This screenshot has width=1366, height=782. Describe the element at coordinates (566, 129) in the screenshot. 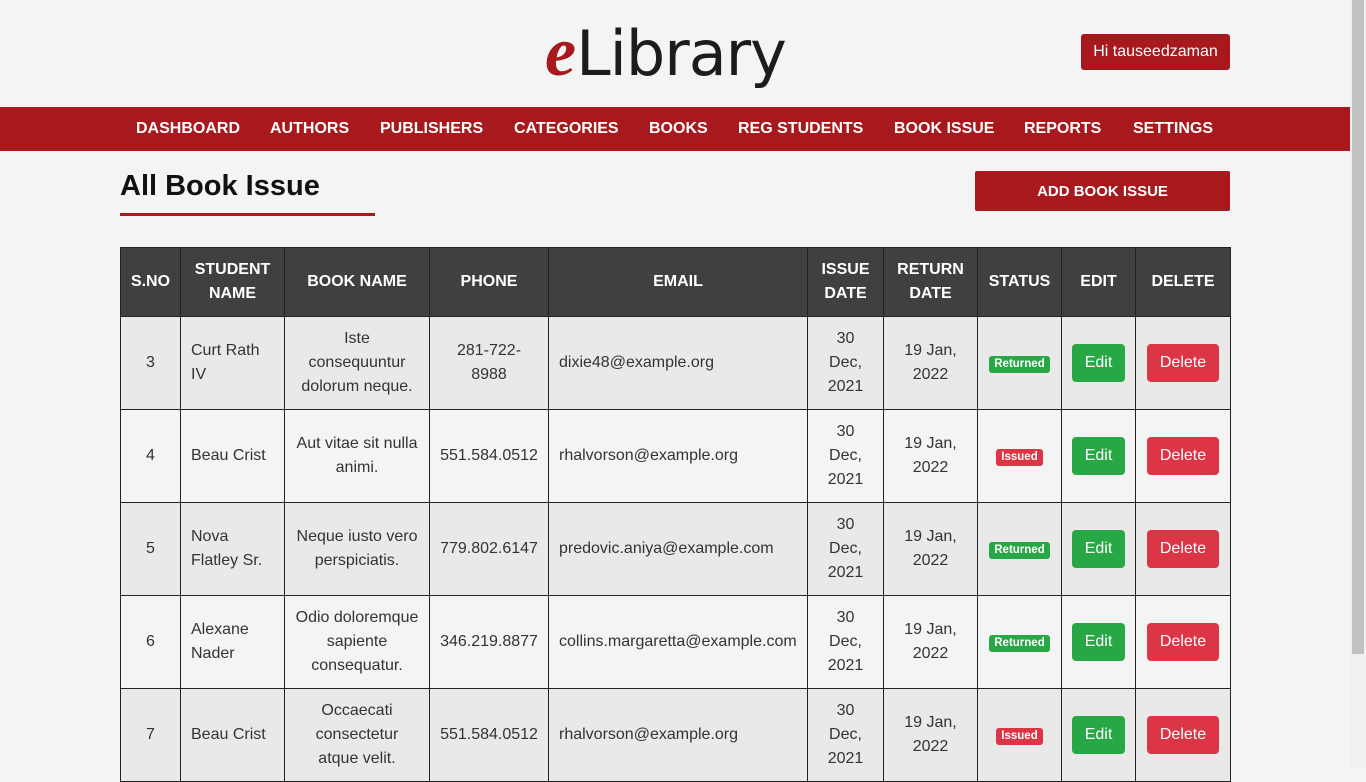

I see `nav-categories: CATEGORIES` at that location.